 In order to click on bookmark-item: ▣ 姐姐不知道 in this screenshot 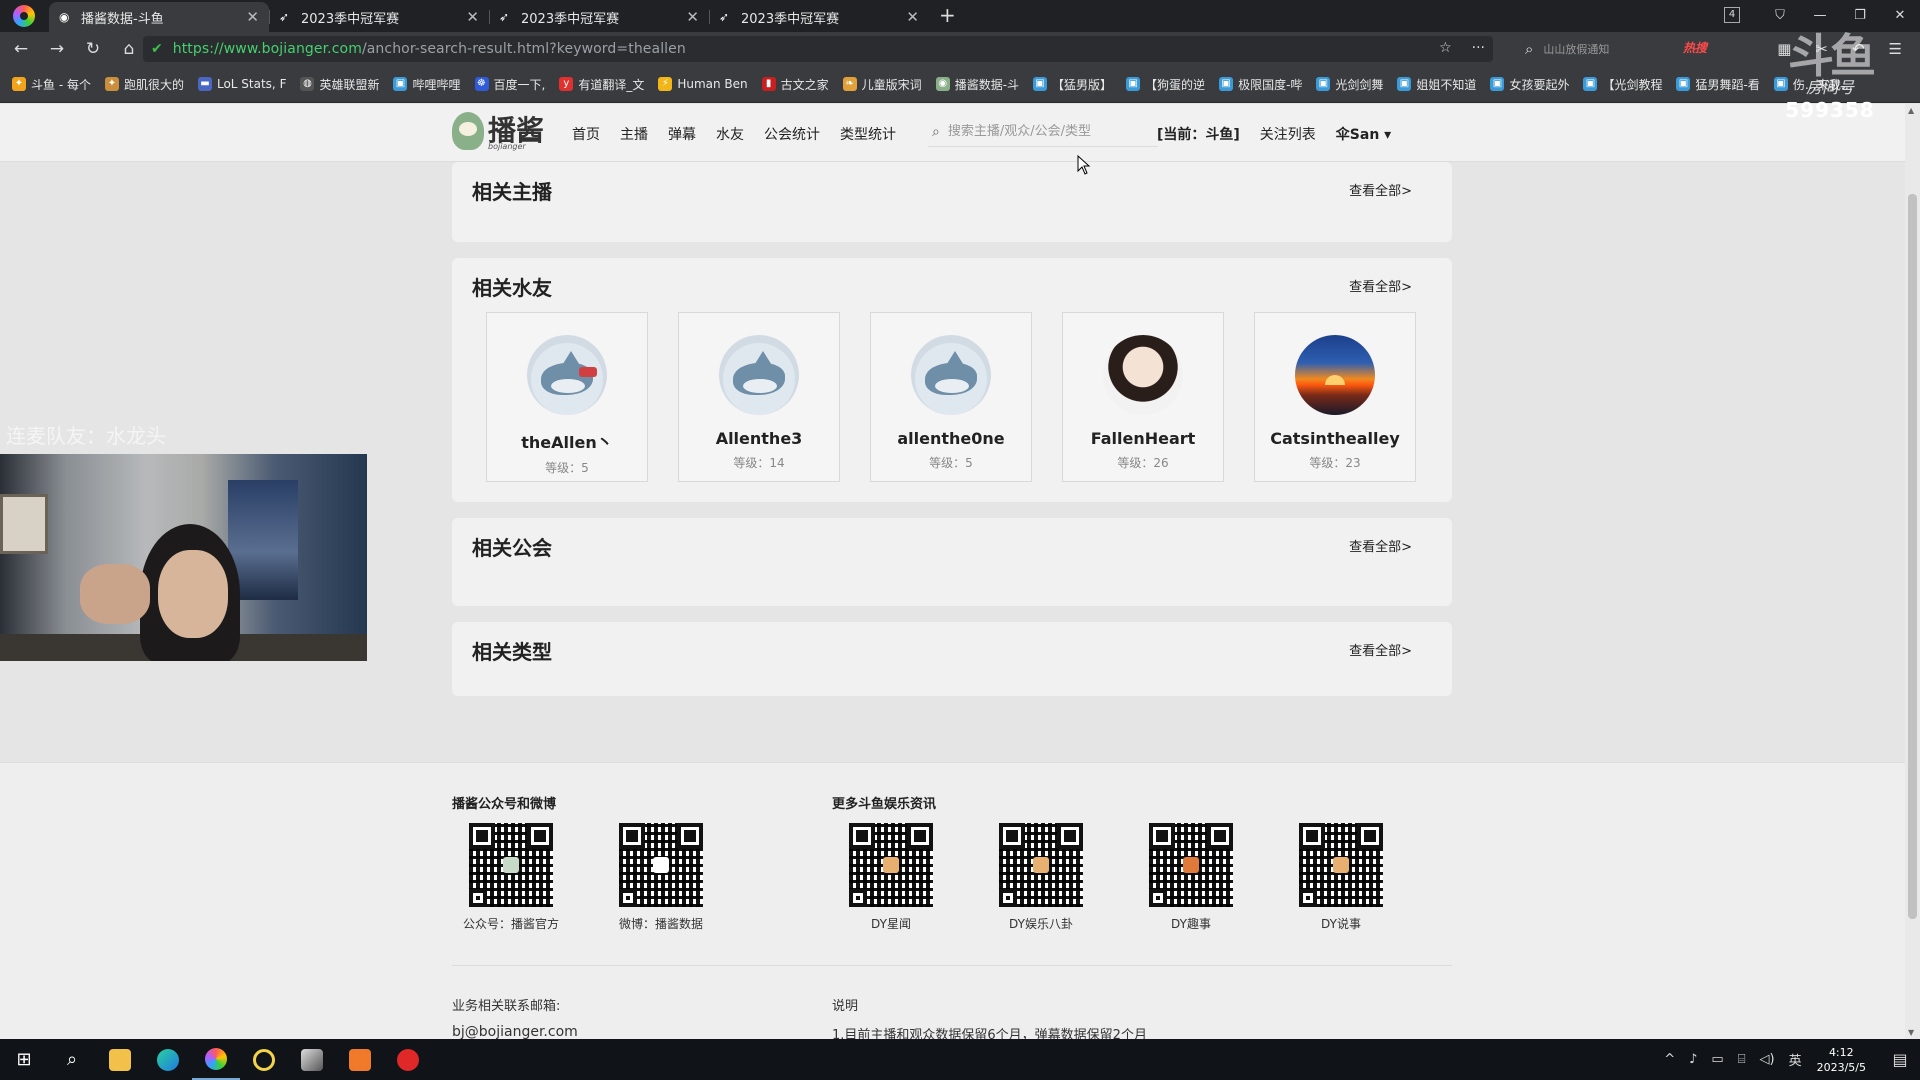, I will do `click(1436, 84)`.